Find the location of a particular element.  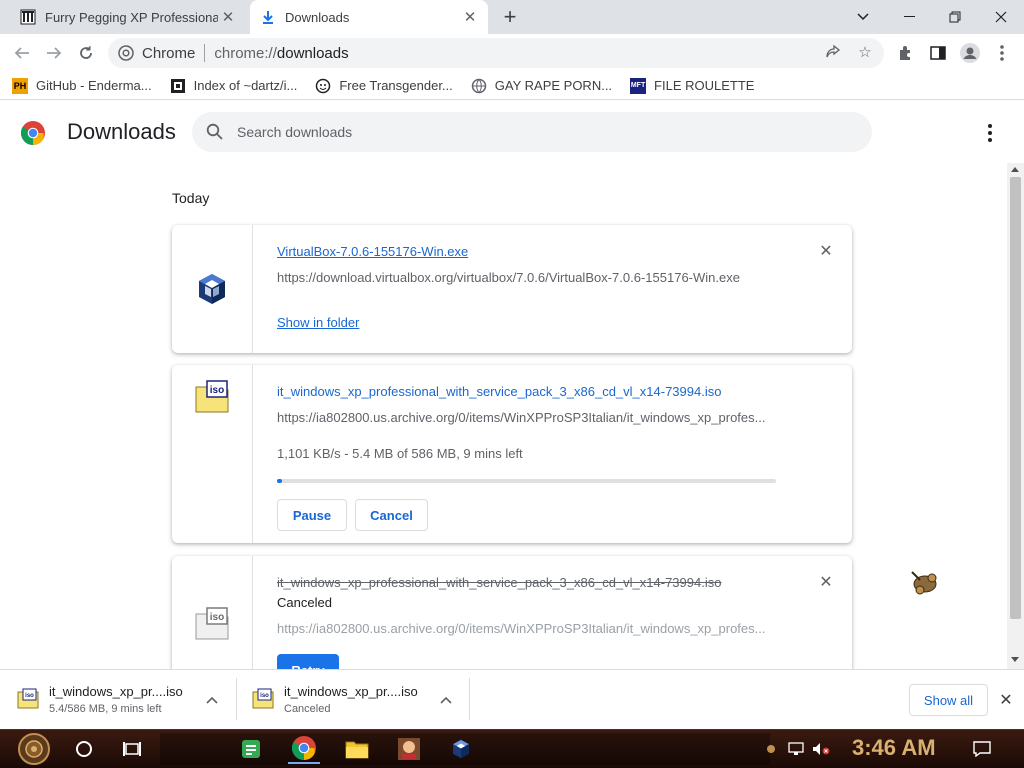

show-in-folder-link: Show in folder is located at coordinates (318, 322).